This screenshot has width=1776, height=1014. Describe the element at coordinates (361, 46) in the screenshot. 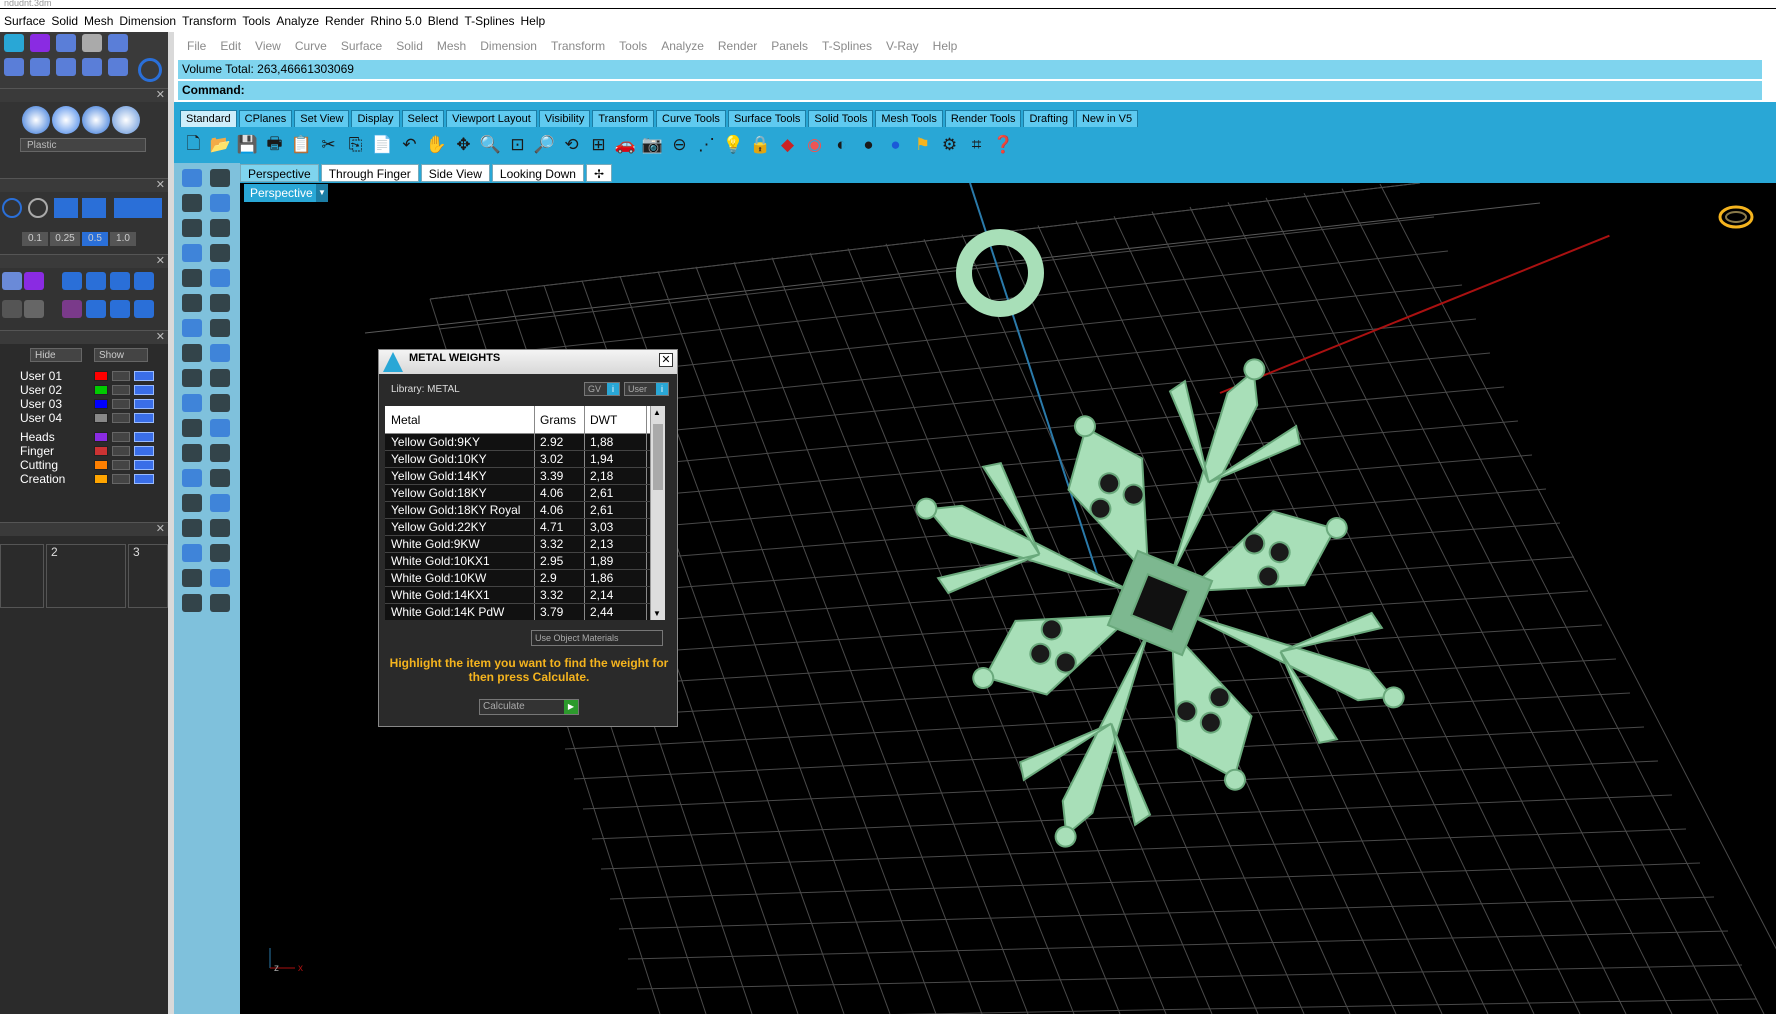

I see `rhino-menu-item: Surface` at that location.